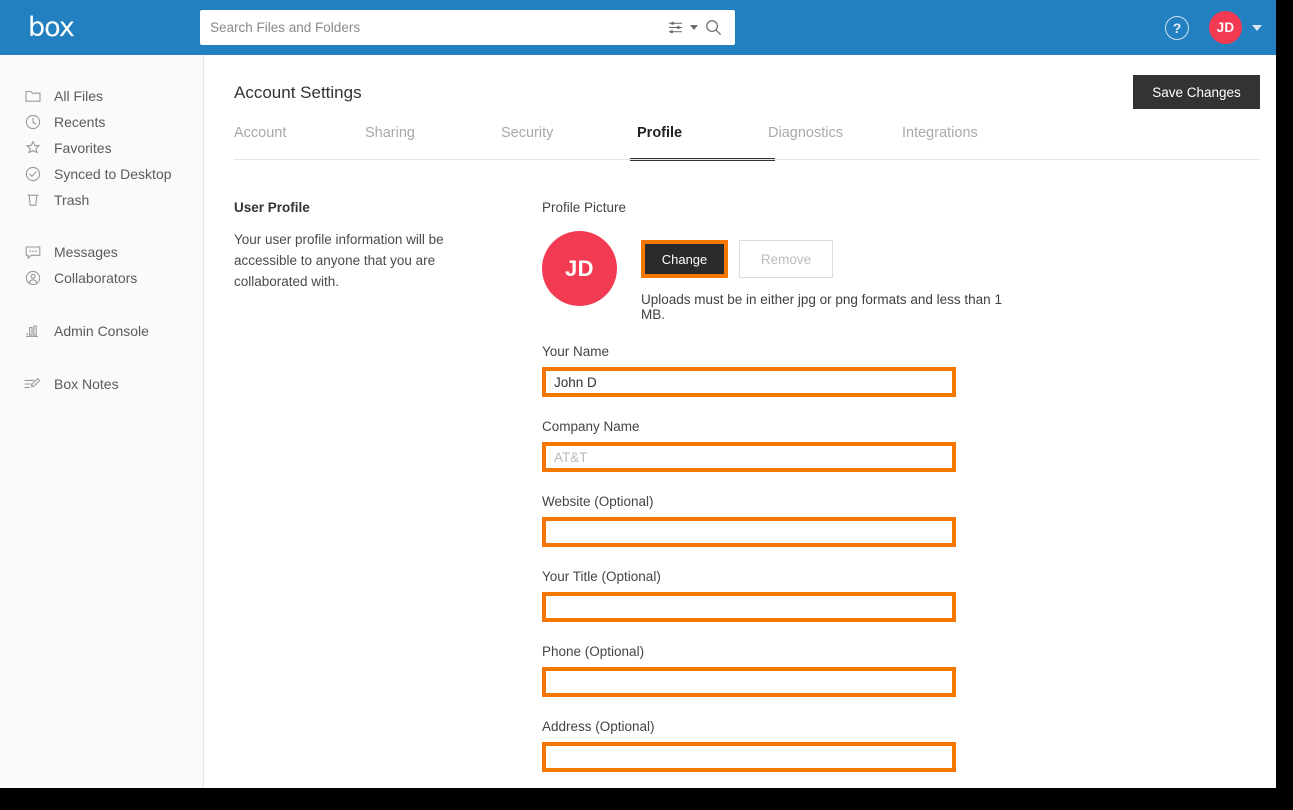 Image resolution: width=1293 pixels, height=810 pixels. Describe the element at coordinates (72, 200) in the screenshot. I see `sidebar-item-label: Trash` at that location.